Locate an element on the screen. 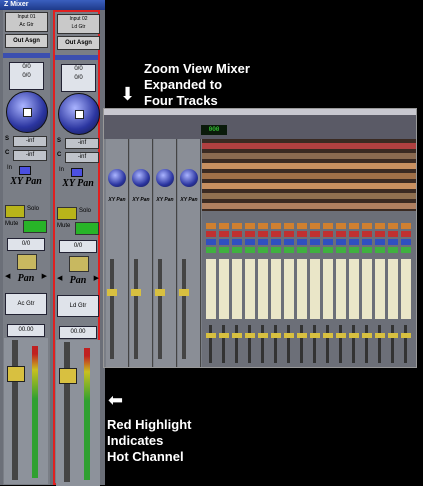  volume-fader is located at coordinates (68, 376).